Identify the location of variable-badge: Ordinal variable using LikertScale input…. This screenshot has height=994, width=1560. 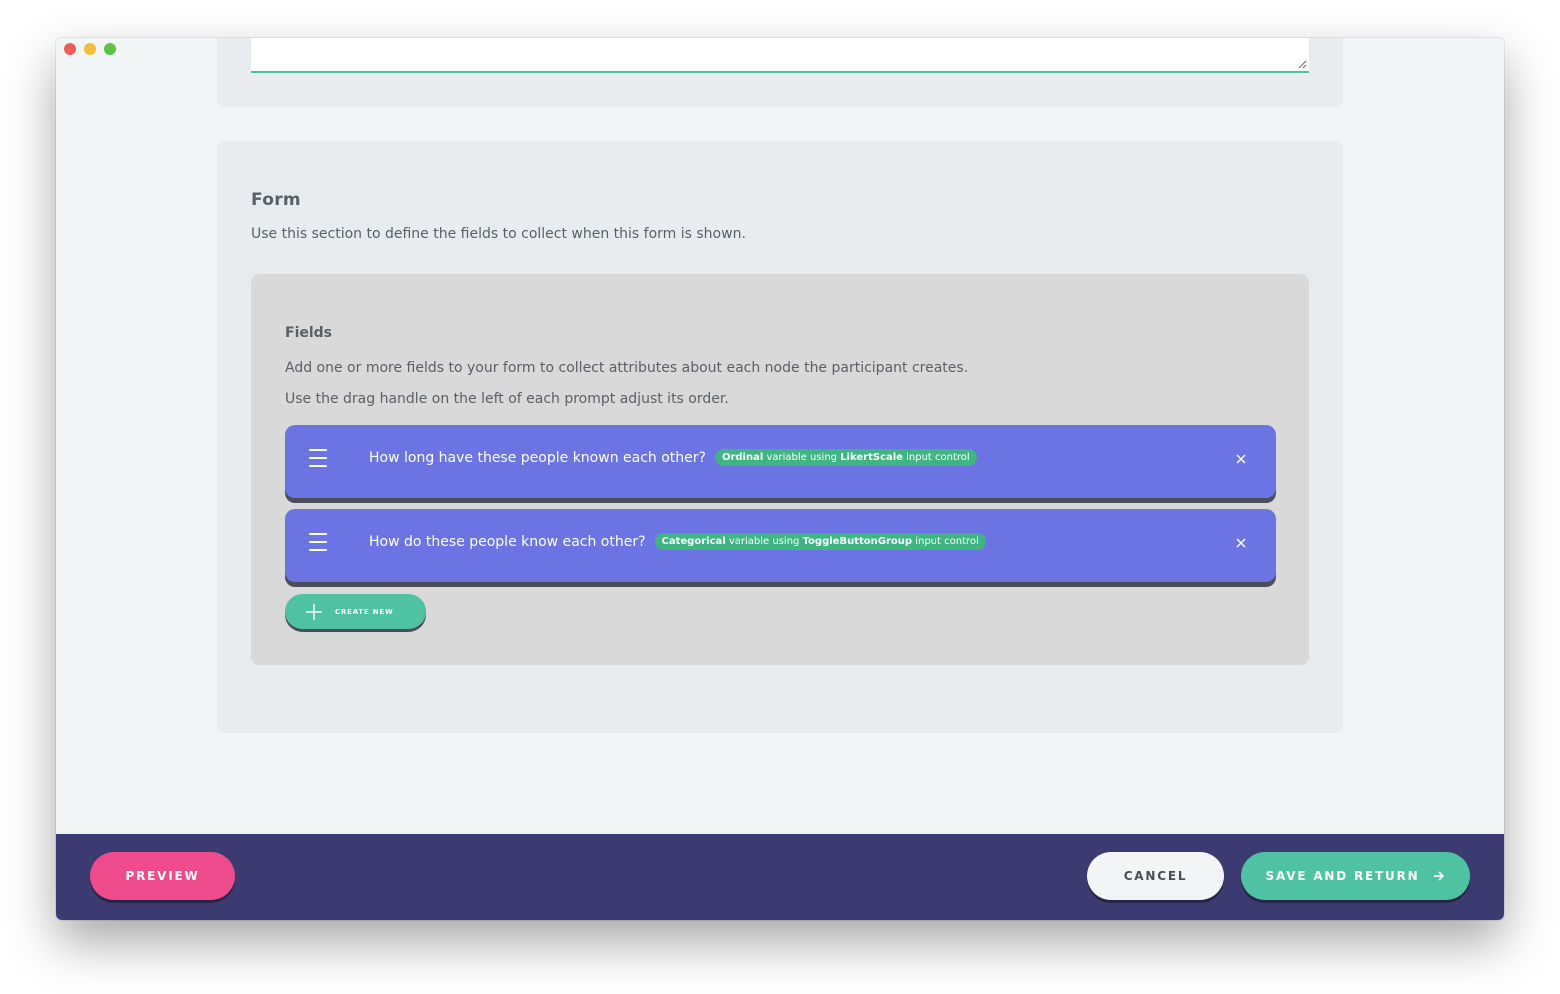
(845, 457).